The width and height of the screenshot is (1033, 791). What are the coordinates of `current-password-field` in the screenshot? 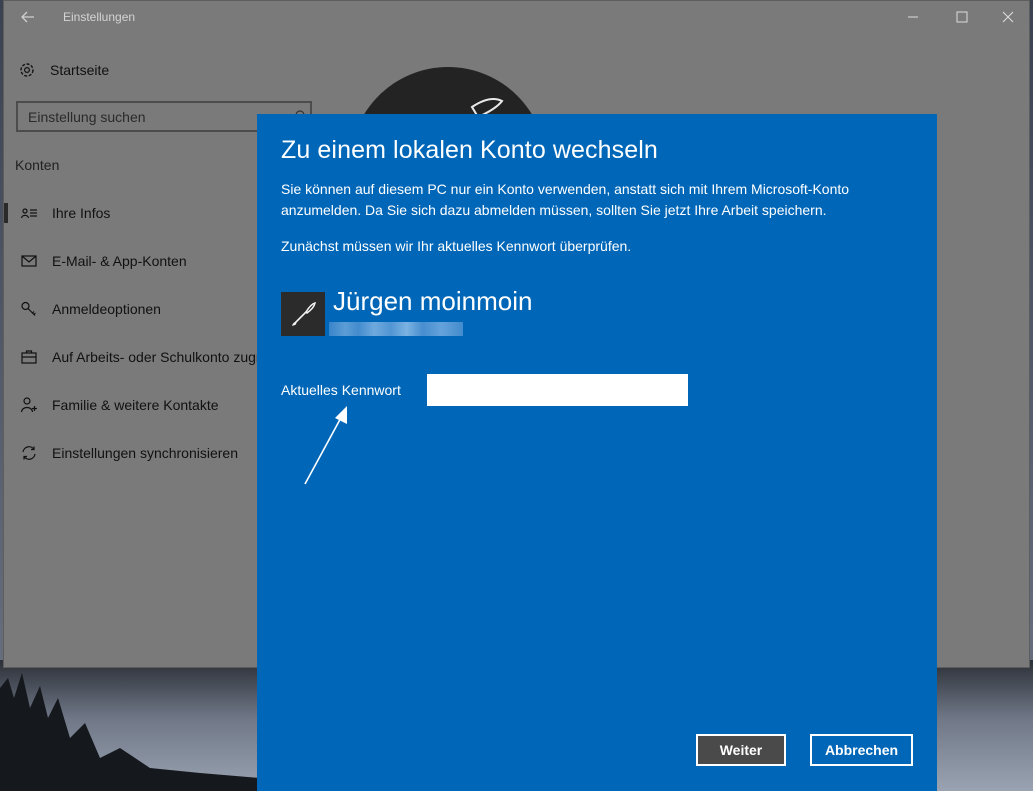 It's located at (557, 390).